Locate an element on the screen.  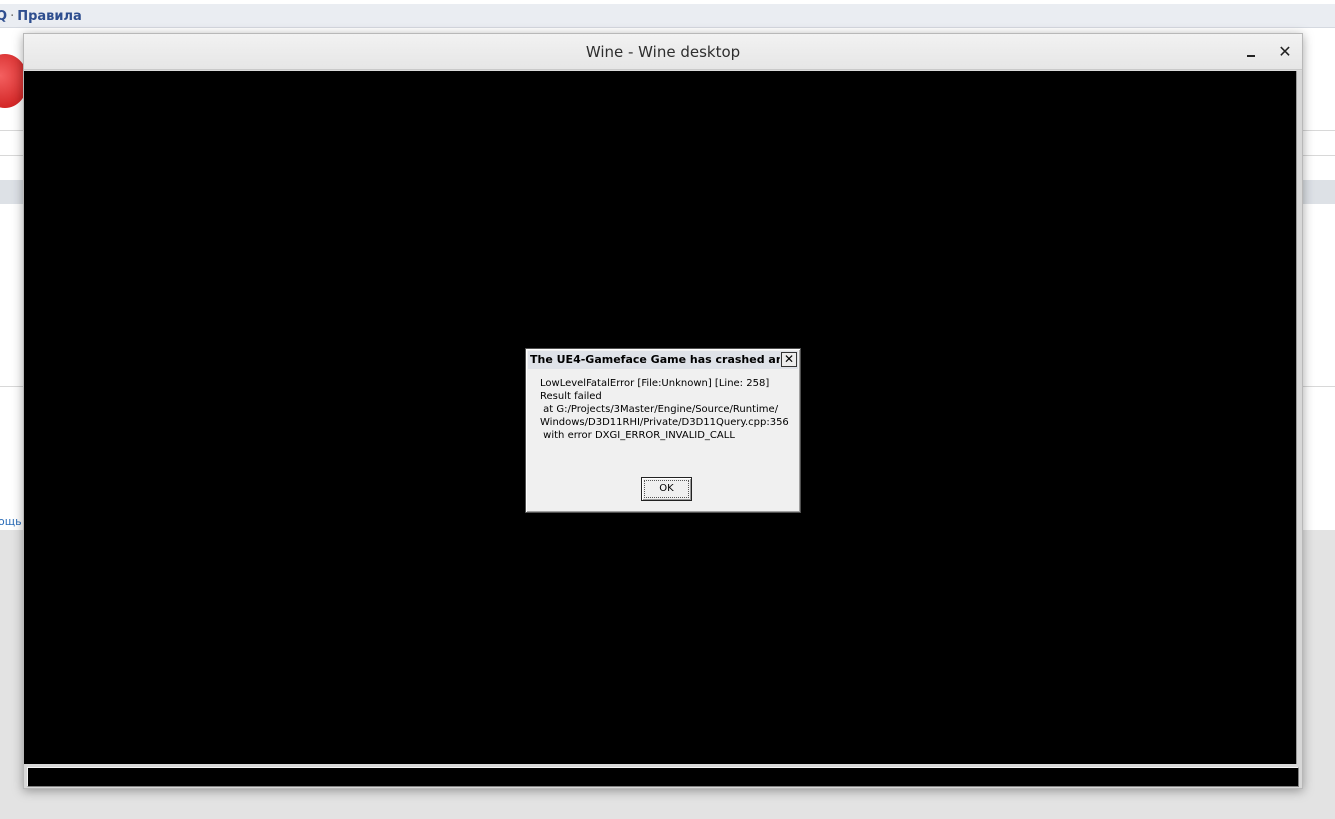
minimize-button is located at coordinates (1251, 52).